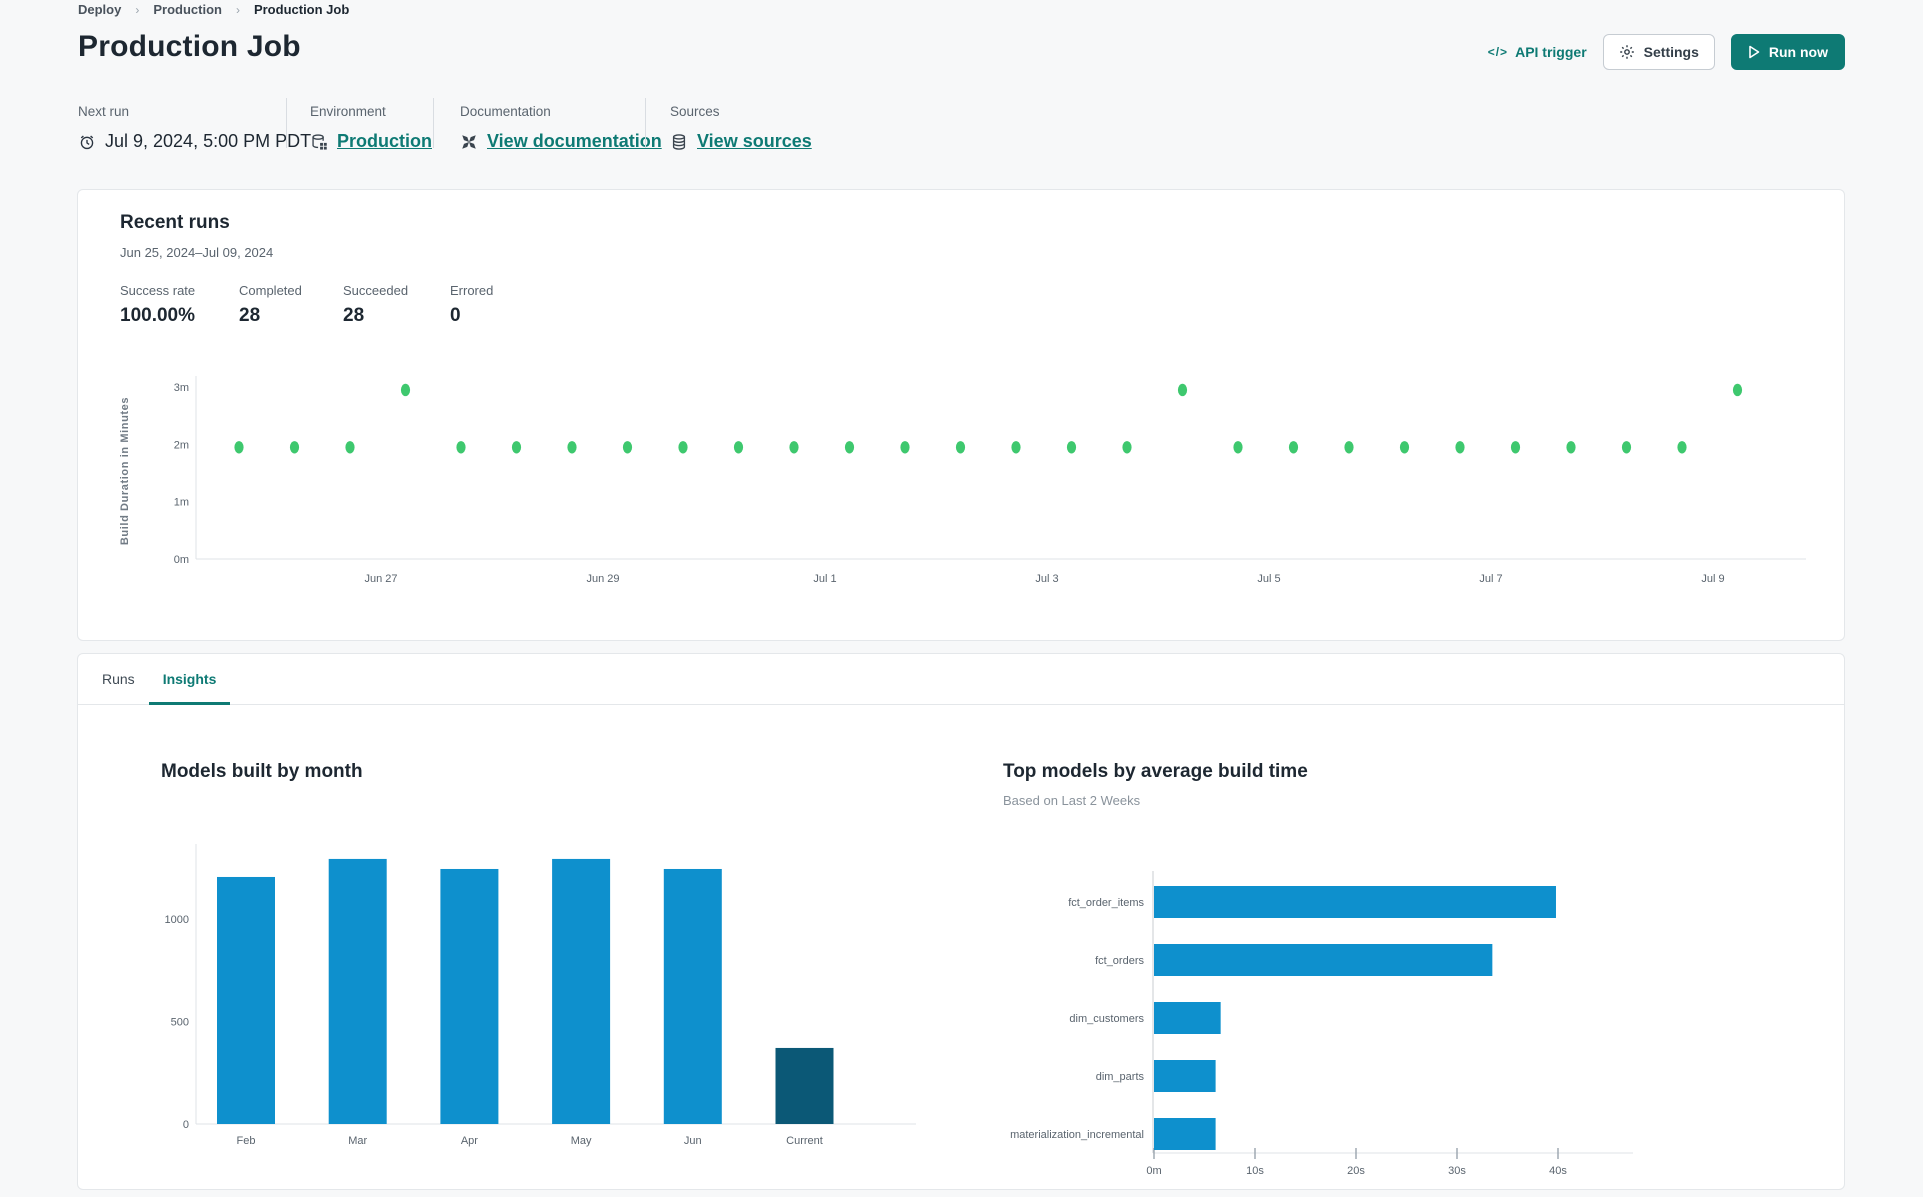  I want to click on next-run-label: Next run, so click(104, 111).